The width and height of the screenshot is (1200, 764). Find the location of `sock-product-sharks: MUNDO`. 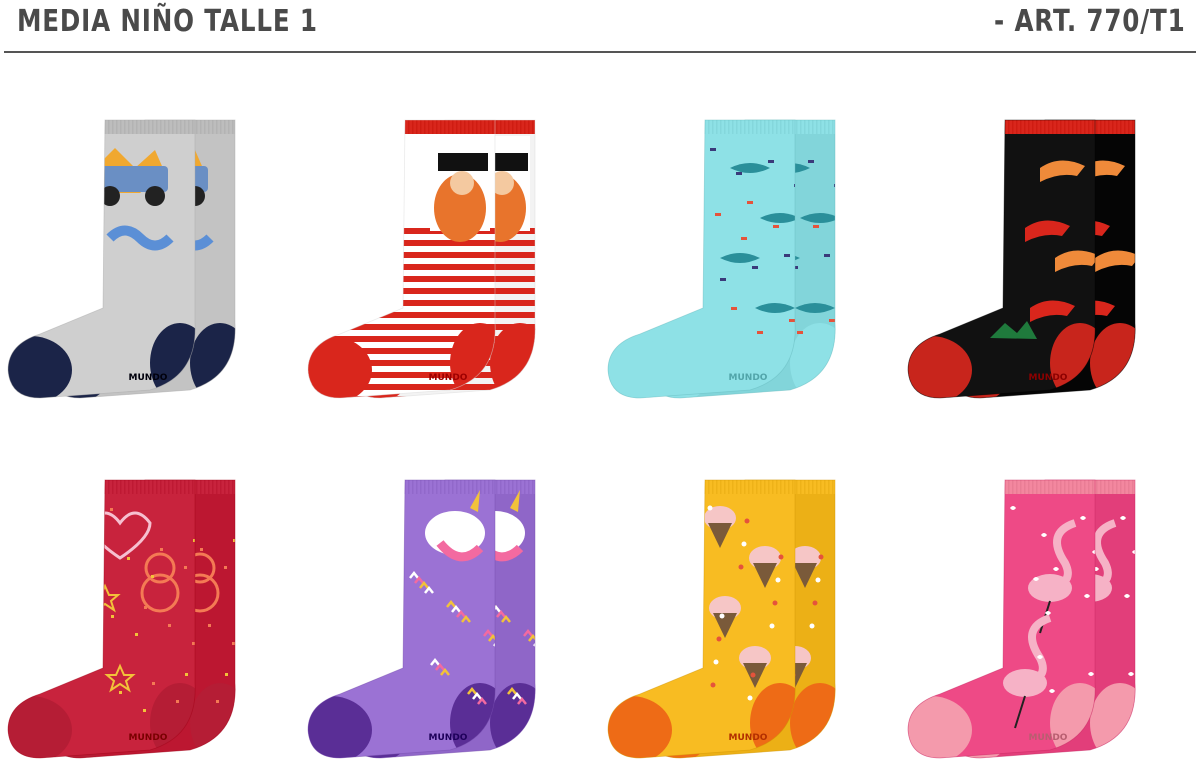

sock-product-sharks: MUNDO is located at coordinates (750, 255).